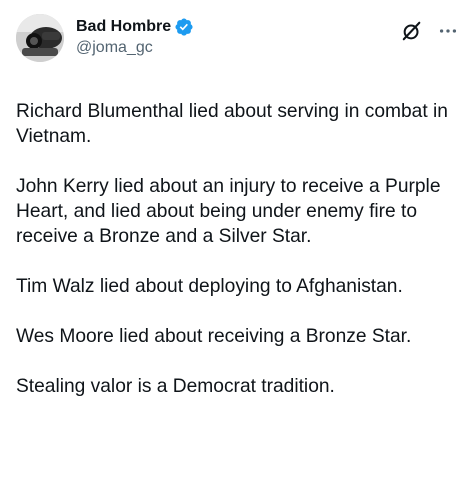 This screenshot has width=473, height=490. What do you see at coordinates (184, 27) in the screenshot?
I see `verified-badge-icon` at bounding box center [184, 27].